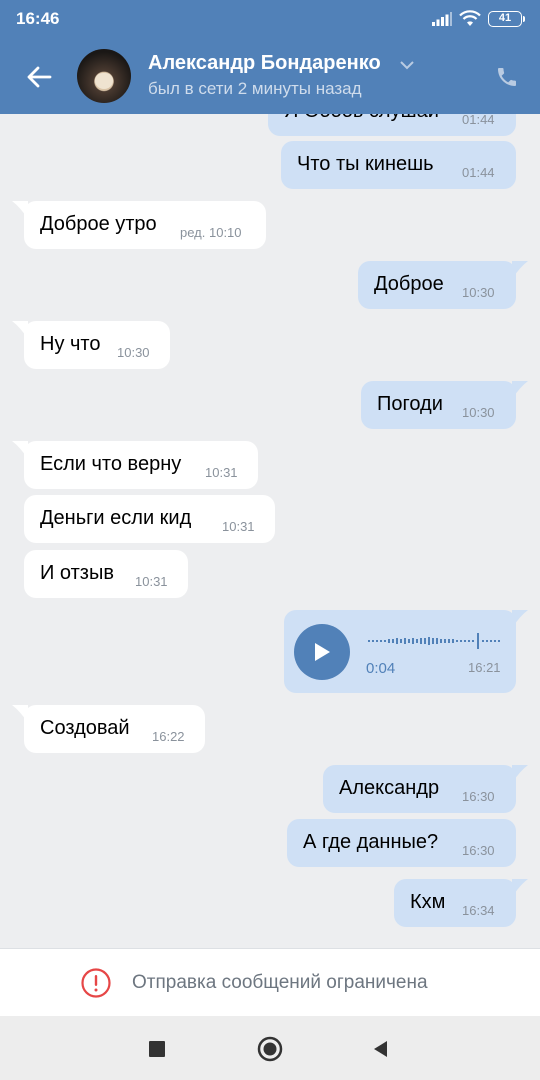 This screenshot has height=1080, width=540. Describe the element at coordinates (406, 651) in the screenshot. I see `voice-message: 0:04 16:21` at that location.